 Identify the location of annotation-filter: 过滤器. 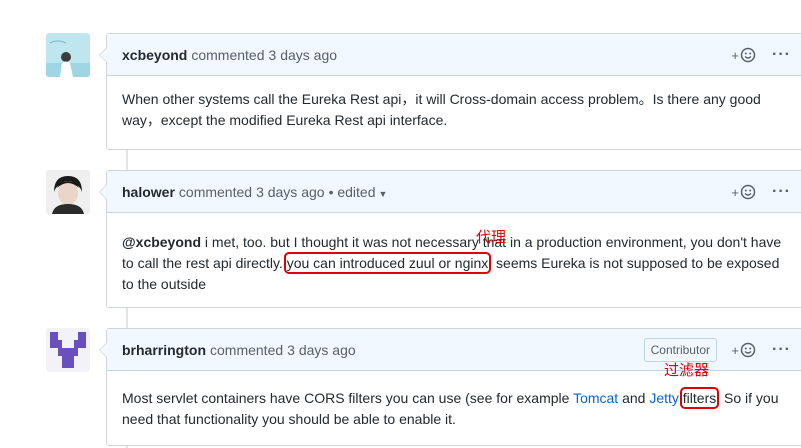
(687, 370).